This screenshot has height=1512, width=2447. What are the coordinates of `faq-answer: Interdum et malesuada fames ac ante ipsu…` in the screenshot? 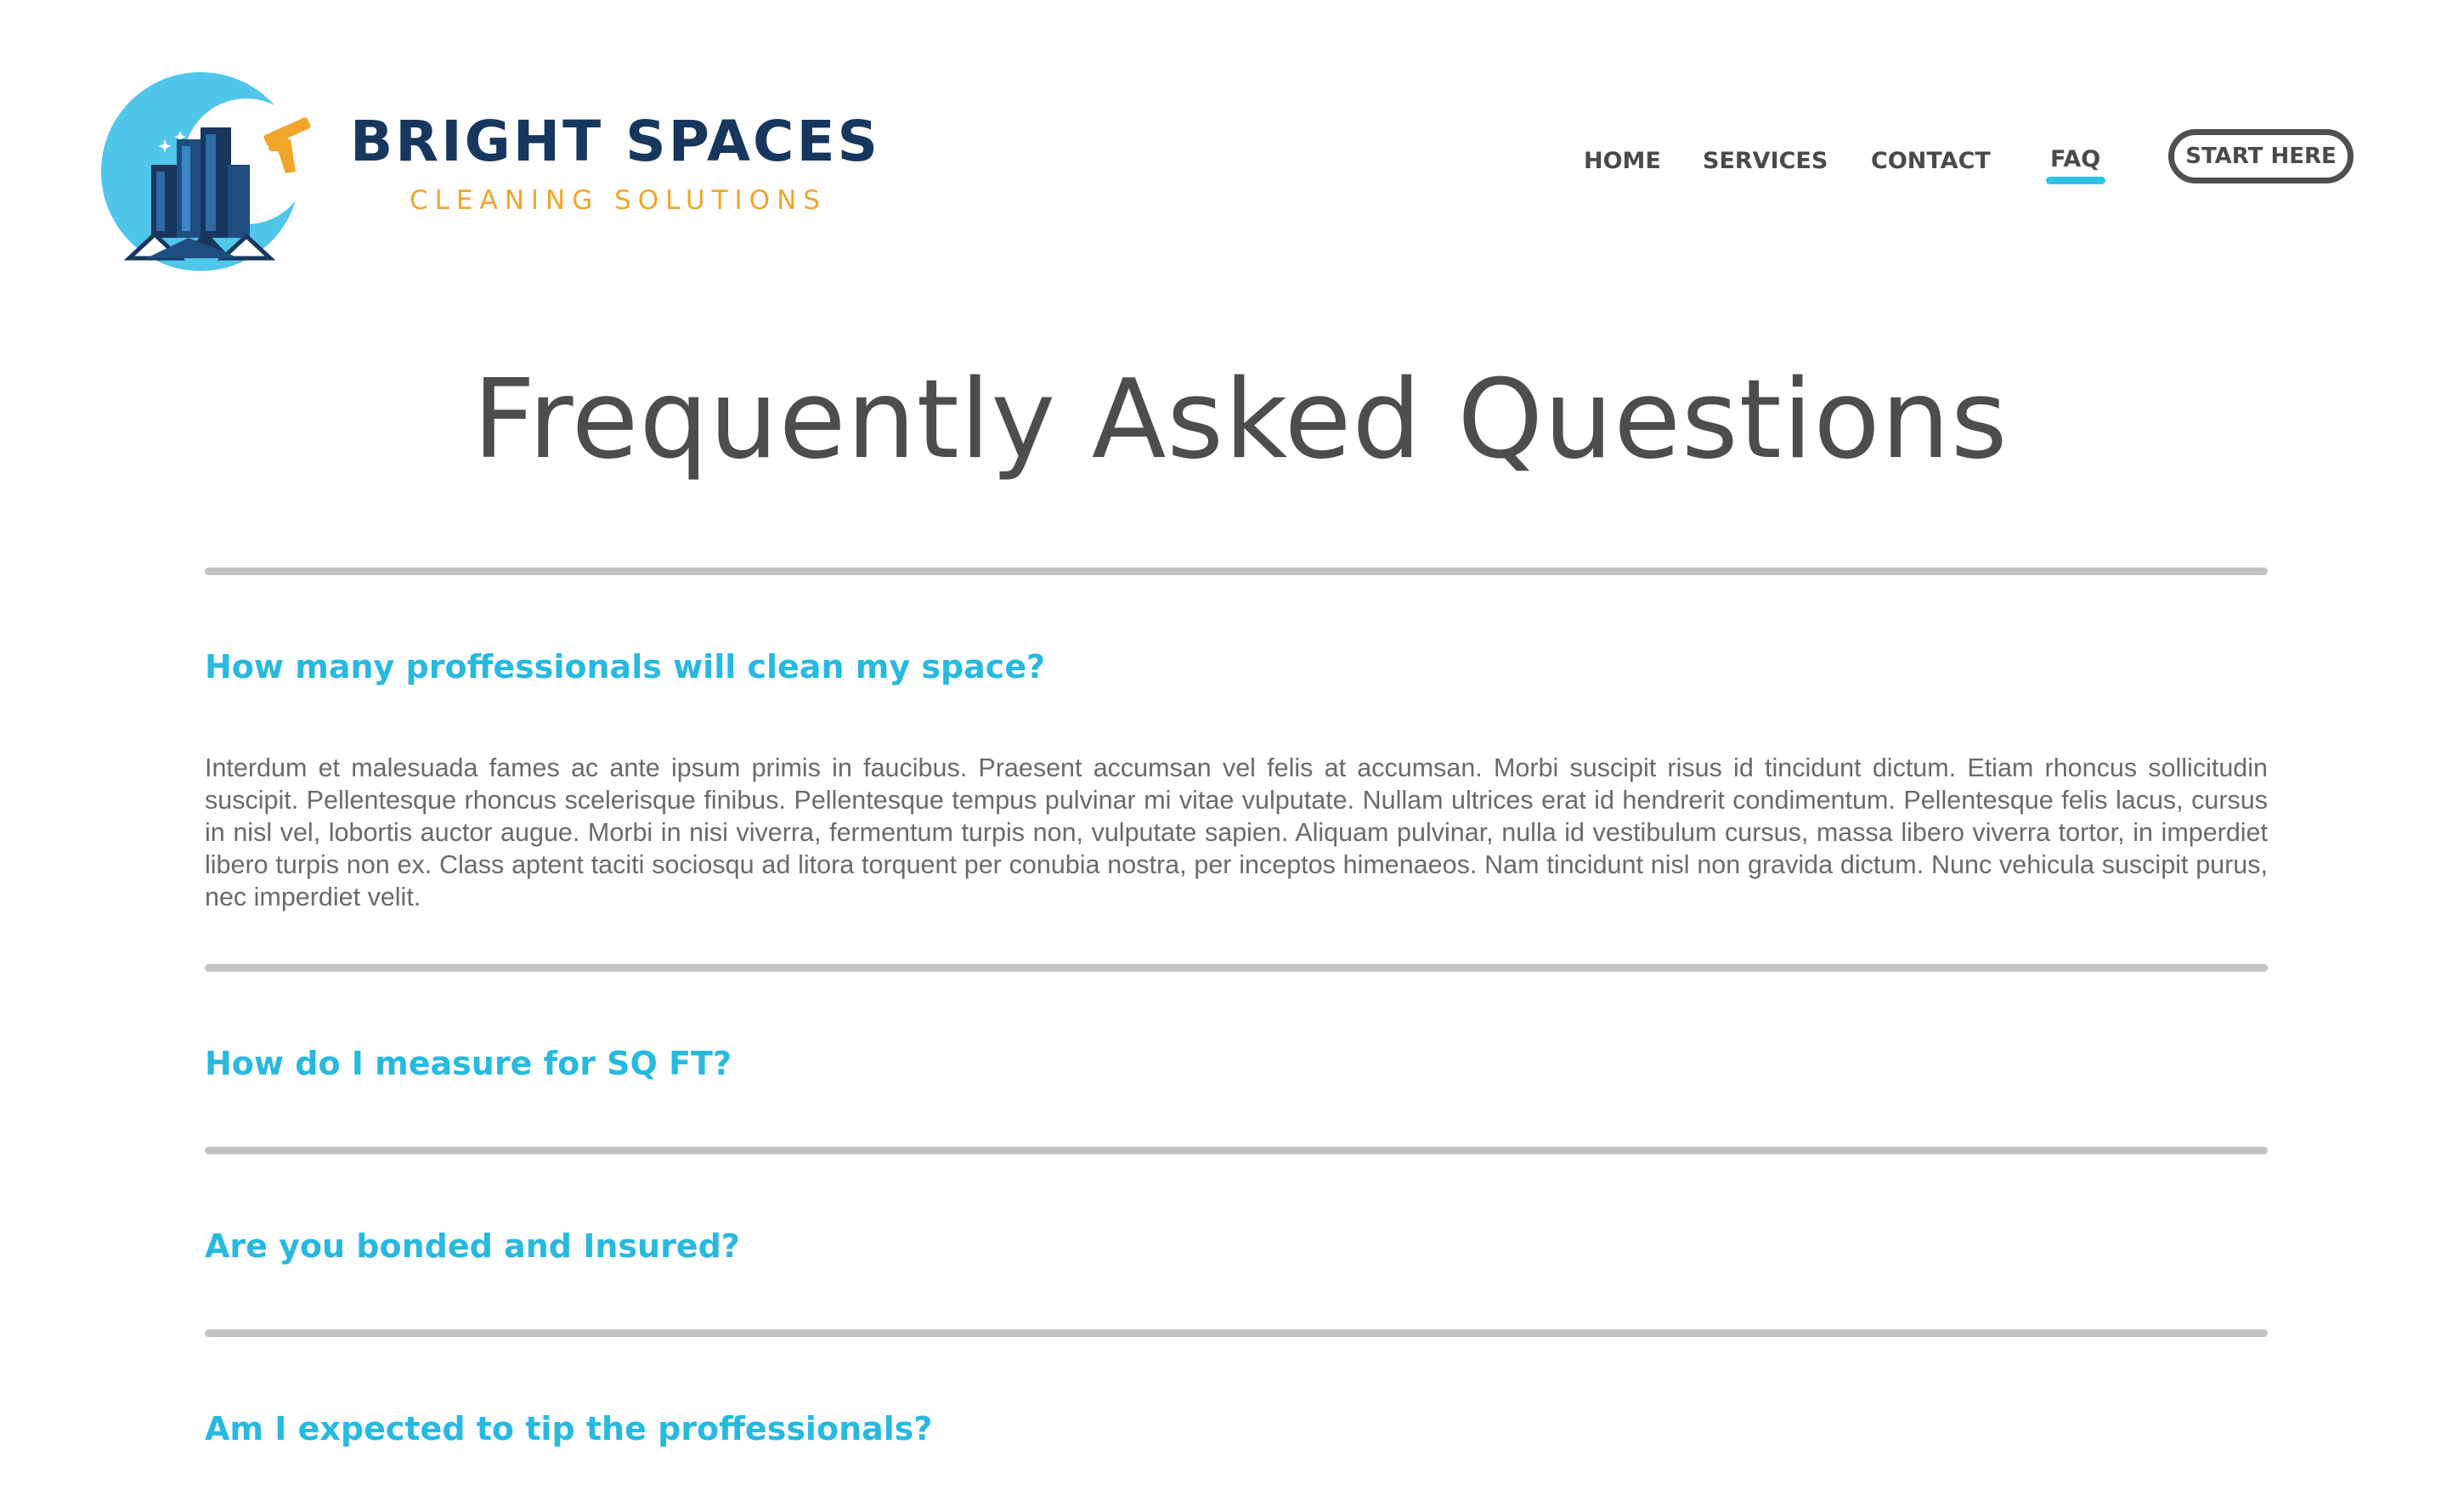 It's located at (1236, 832).